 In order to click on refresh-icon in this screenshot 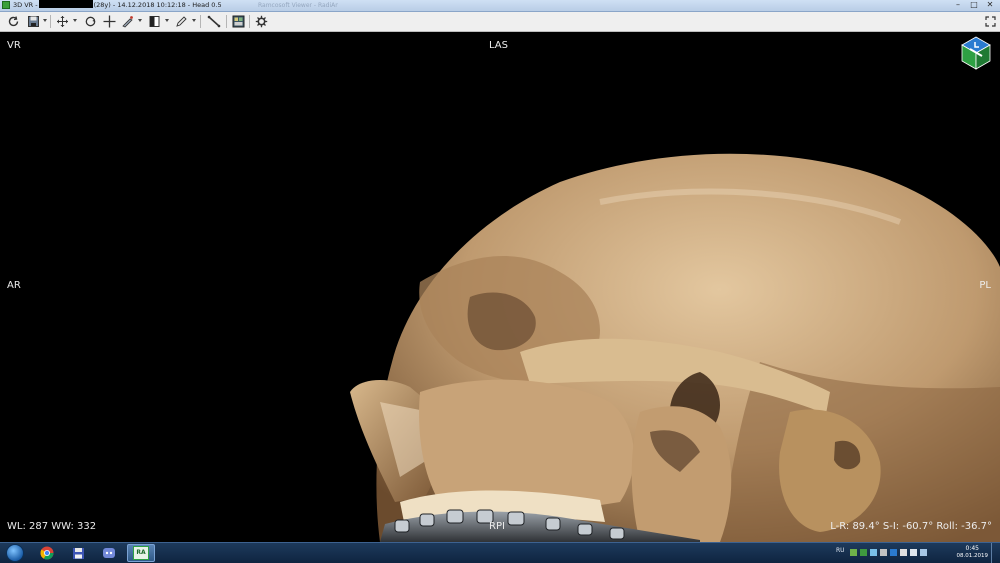, I will do `click(13, 21)`.